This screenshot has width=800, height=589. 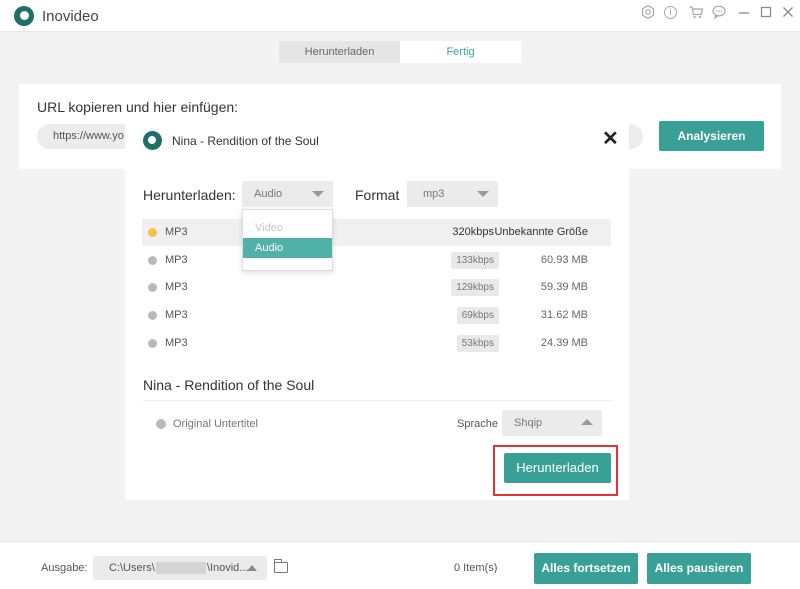 I want to click on row-bitrate: 53kbps, so click(x=477, y=343).